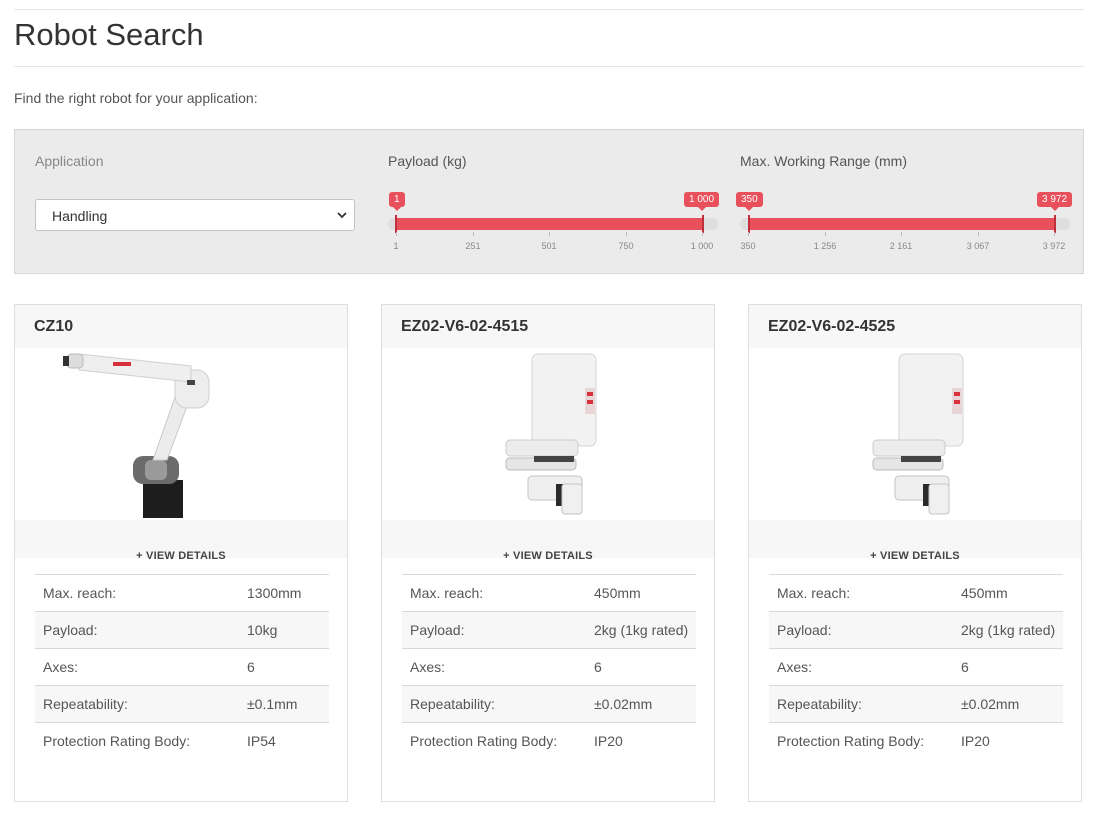  Describe the element at coordinates (549, 9) in the screenshot. I see `top-divider` at that location.